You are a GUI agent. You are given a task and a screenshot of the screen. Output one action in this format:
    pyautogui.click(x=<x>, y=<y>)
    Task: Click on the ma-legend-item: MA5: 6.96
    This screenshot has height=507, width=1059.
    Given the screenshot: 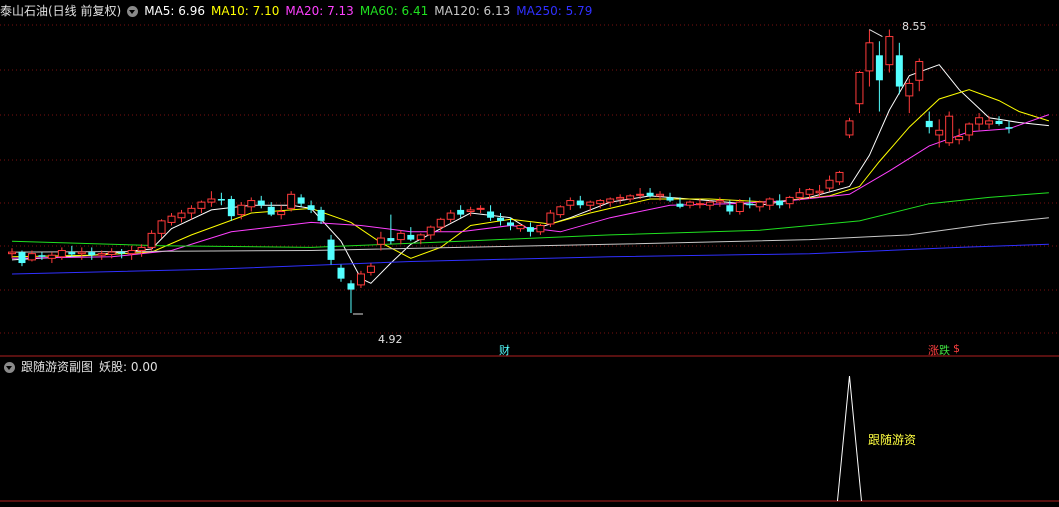 What is the action you would take?
    pyautogui.click(x=174, y=11)
    